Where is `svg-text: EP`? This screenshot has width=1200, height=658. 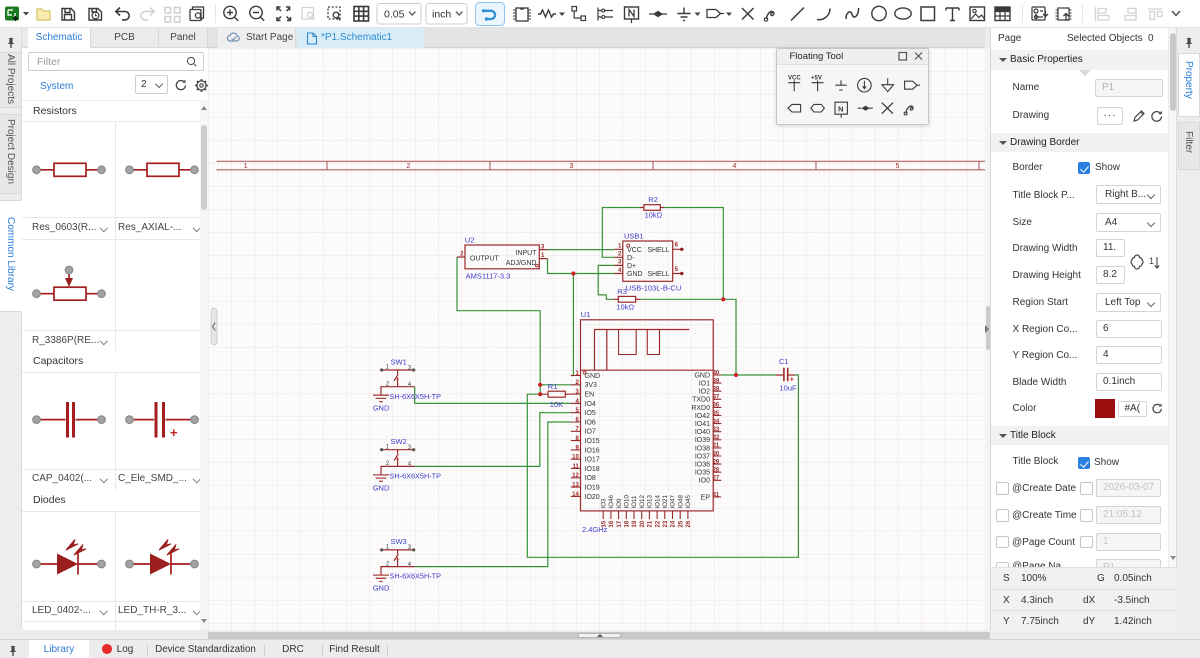
svg-text: EP is located at coordinates (706, 497).